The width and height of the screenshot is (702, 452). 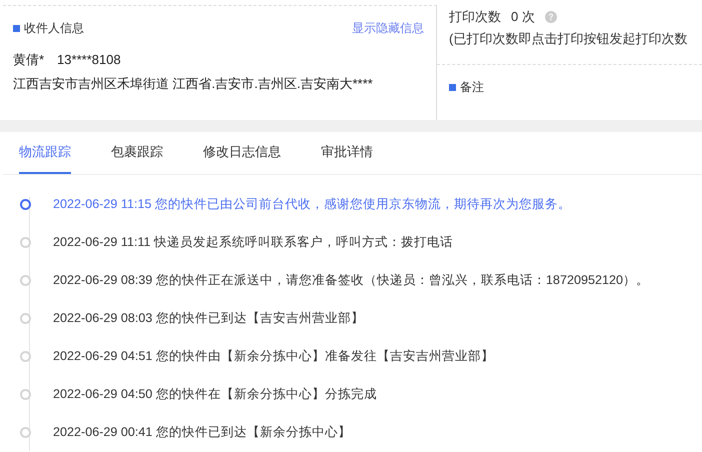 I want to click on tab: 包裹跟踪, so click(x=137, y=153).